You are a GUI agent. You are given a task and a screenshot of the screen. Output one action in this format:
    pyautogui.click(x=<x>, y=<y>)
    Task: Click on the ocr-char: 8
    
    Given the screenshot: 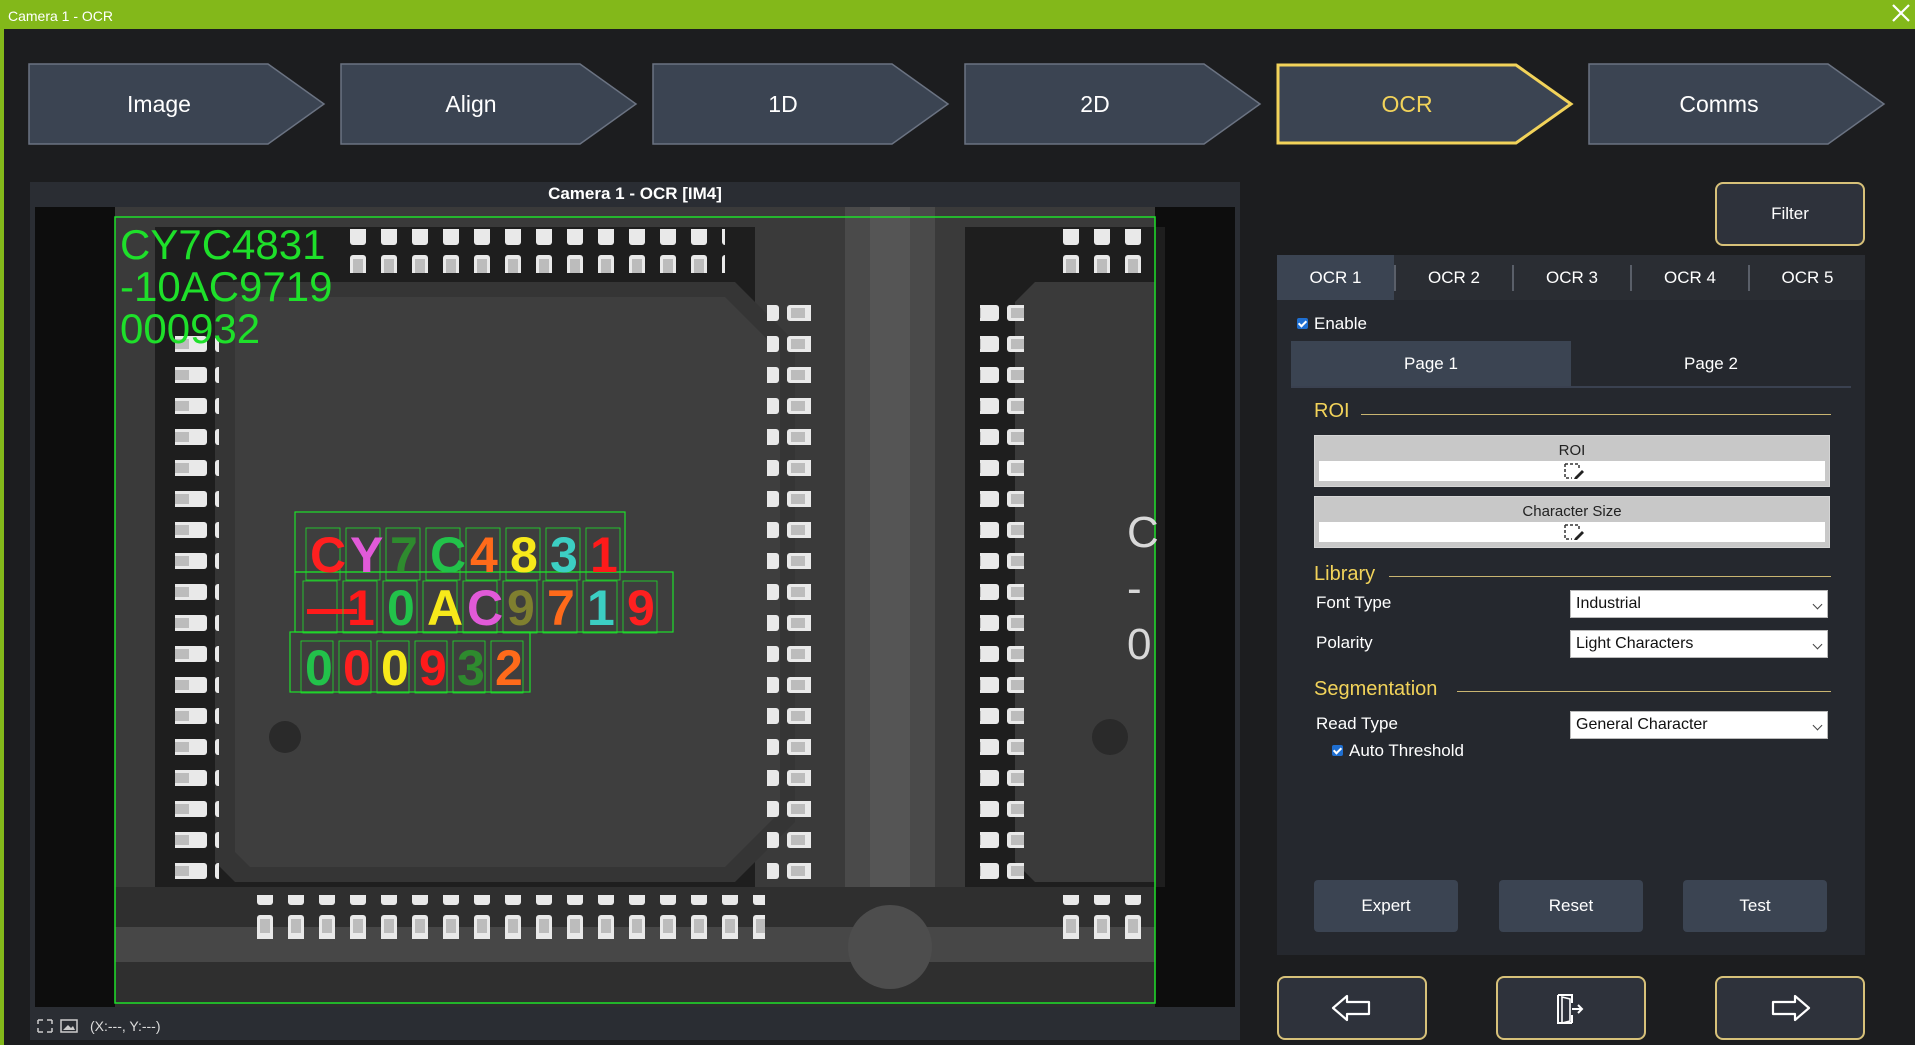 What is the action you would take?
    pyautogui.click(x=524, y=555)
    